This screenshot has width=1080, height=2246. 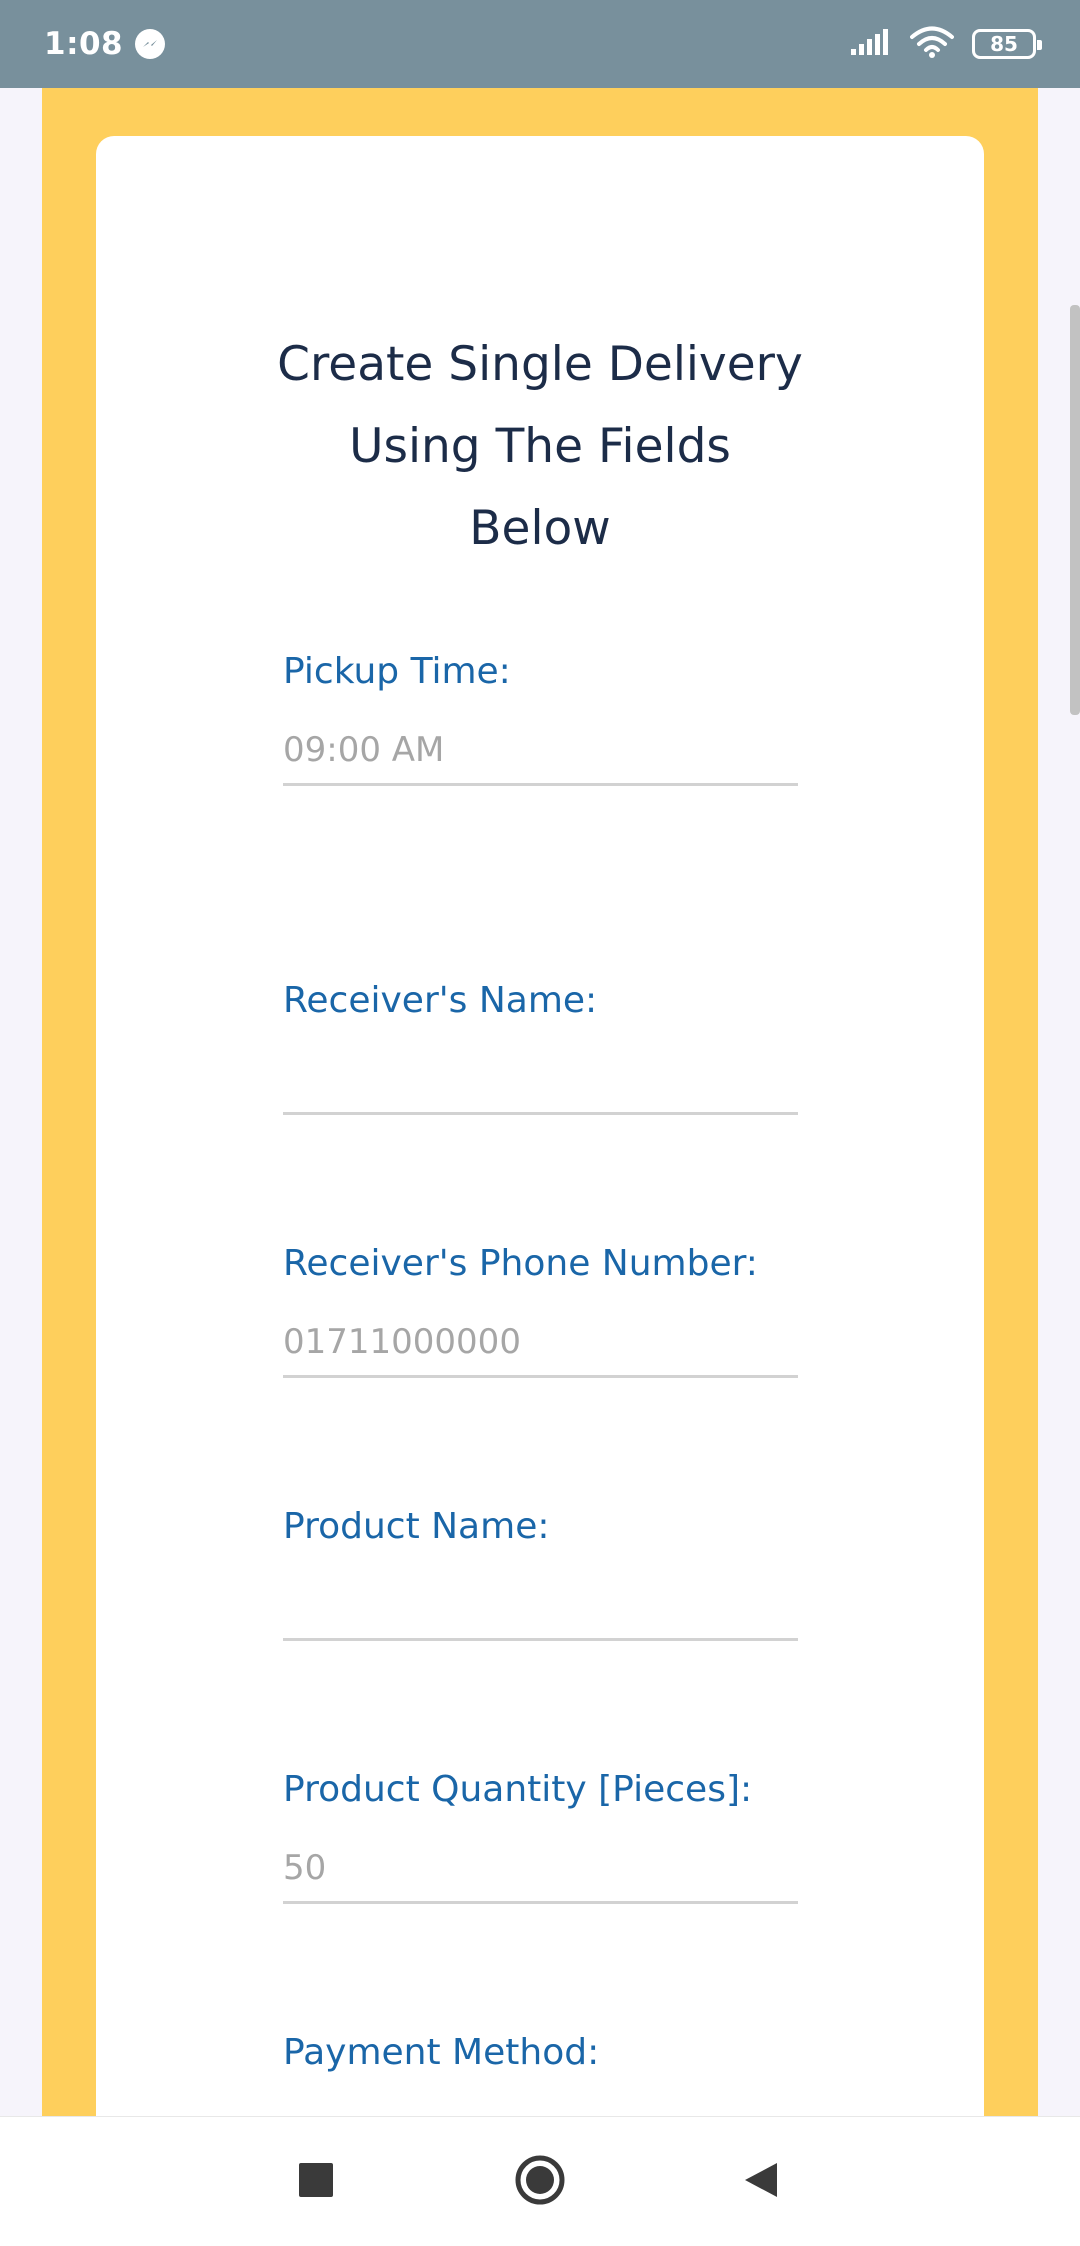 What do you see at coordinates (932, 44) in the screenshot?
I see `wifi-icon` at bounding box center [932, 44].